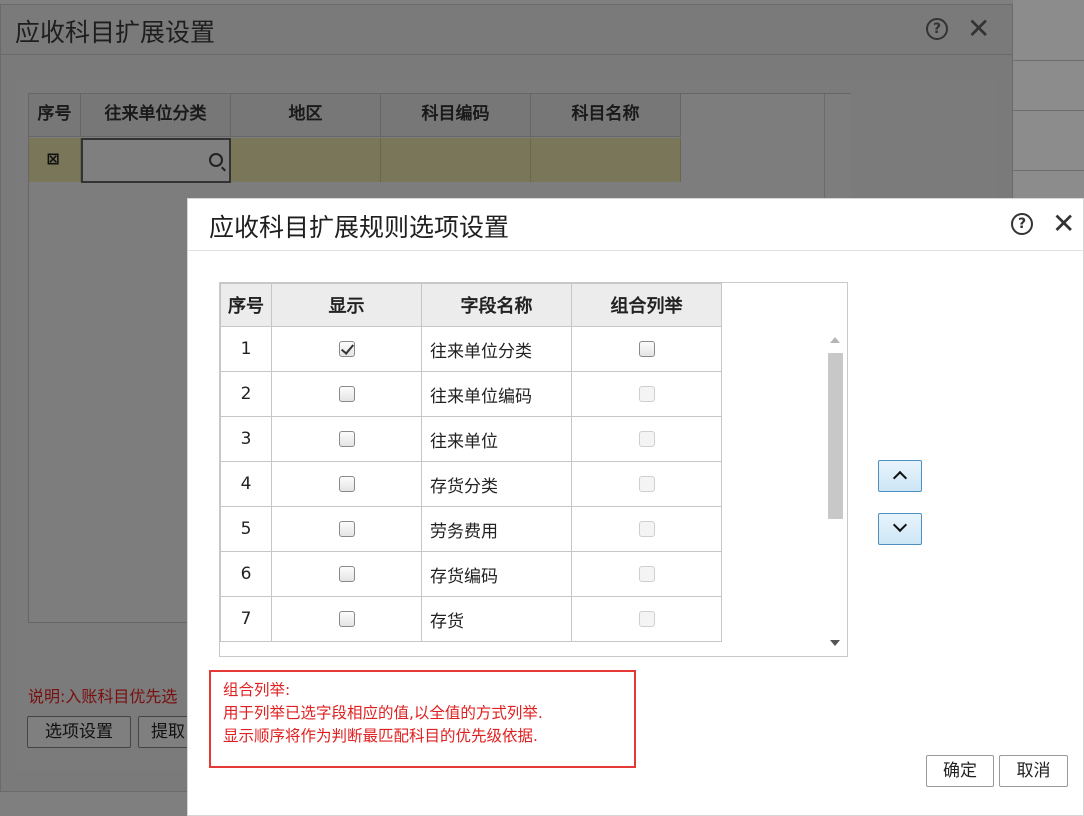  What do you see at coordinates (79, 732) in the screenshot?
I see `options-settings-button: 选项设置` at bounding box center [79, 732].